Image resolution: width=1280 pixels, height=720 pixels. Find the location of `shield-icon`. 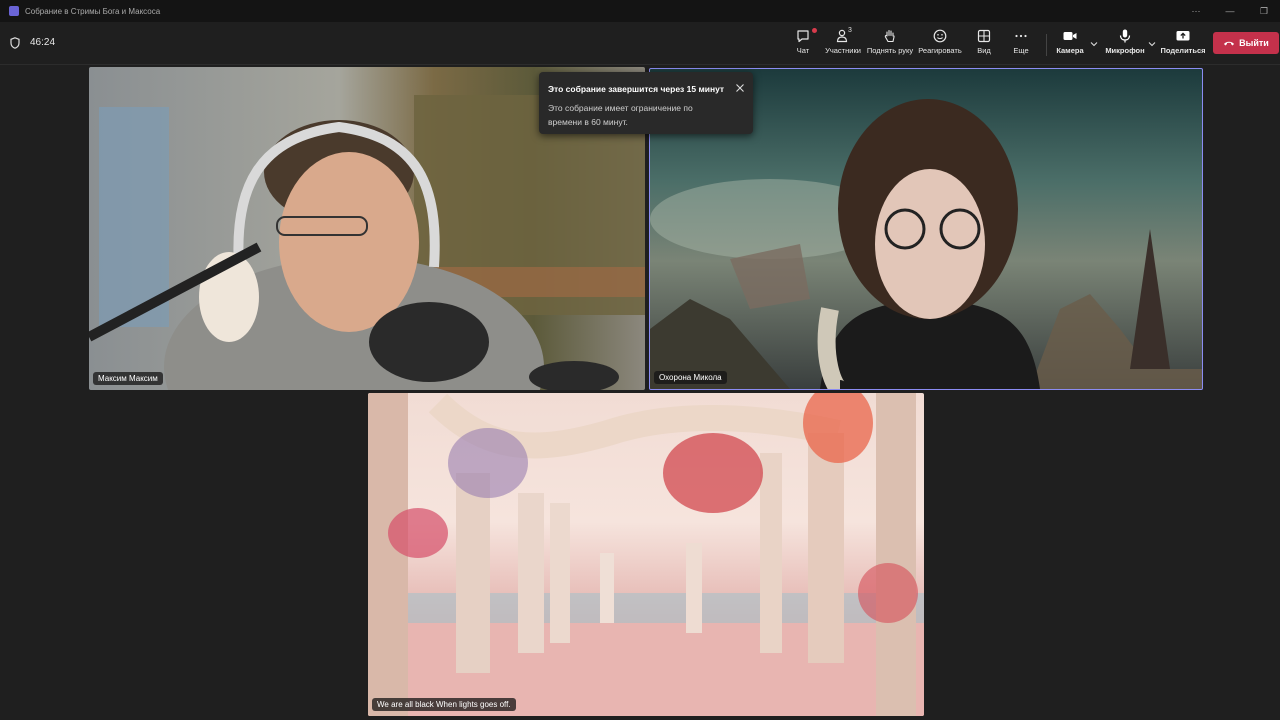

shield-icon is located at coordinates (15, 43).